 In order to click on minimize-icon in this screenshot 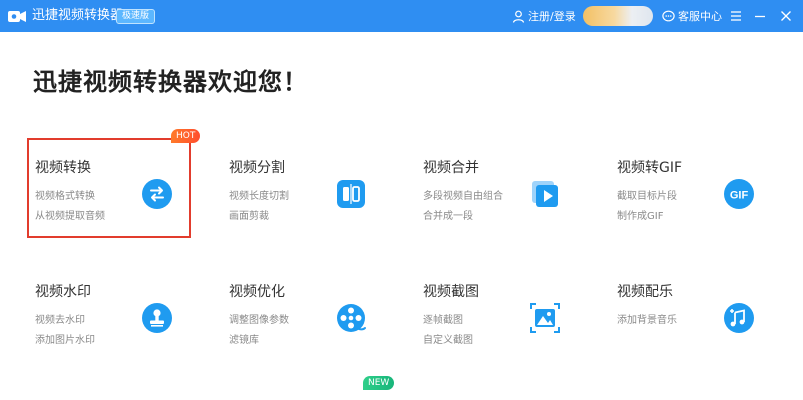, I will do `click(760, 16)`.